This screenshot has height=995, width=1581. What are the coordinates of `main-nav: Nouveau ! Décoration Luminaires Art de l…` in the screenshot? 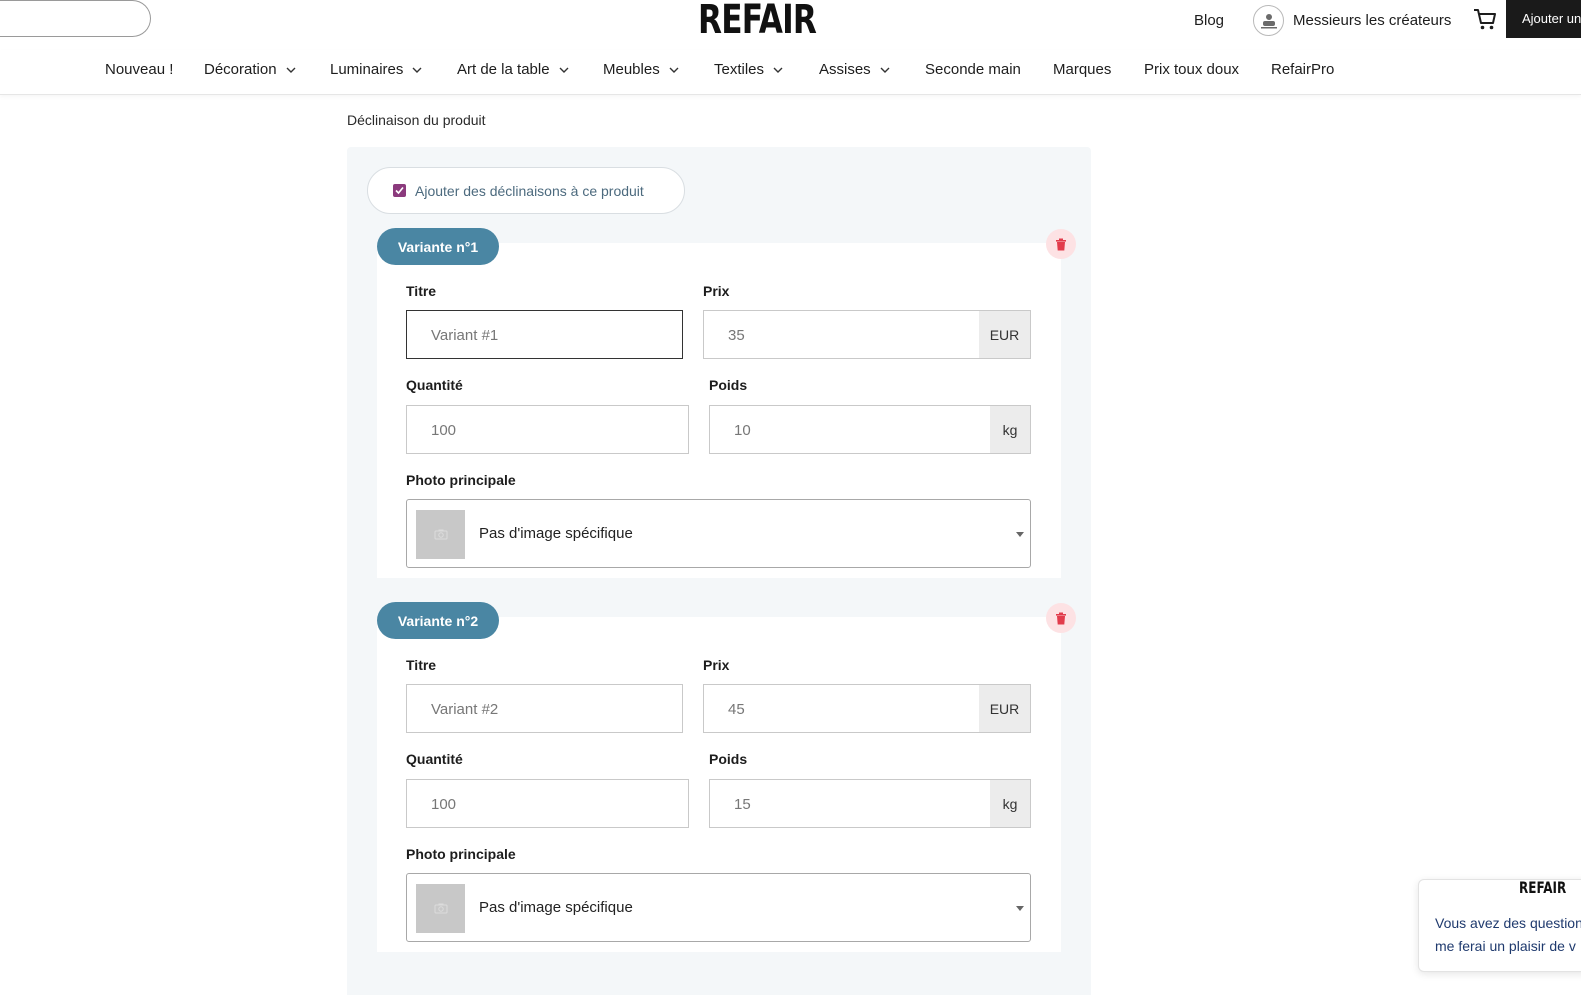 It's located at (790, 72).